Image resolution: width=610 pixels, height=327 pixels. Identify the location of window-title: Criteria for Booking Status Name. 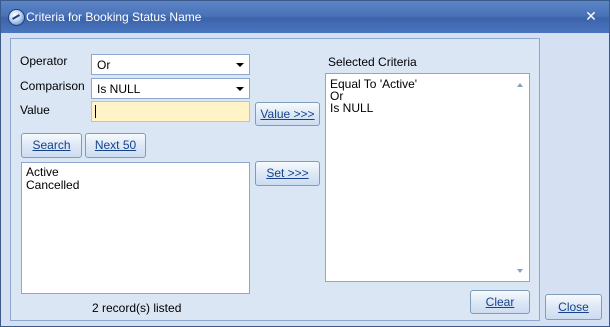
(114, 17).